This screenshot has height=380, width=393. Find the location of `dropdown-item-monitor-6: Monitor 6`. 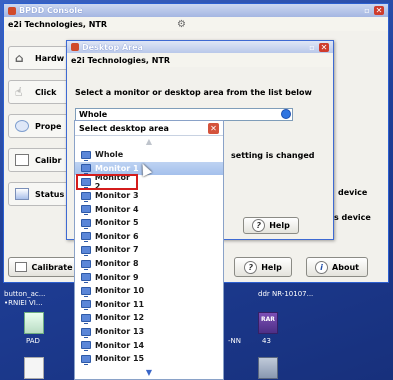

dropdown-item-monitor-6: Monitor 6 is located at coordinates (149, 237).